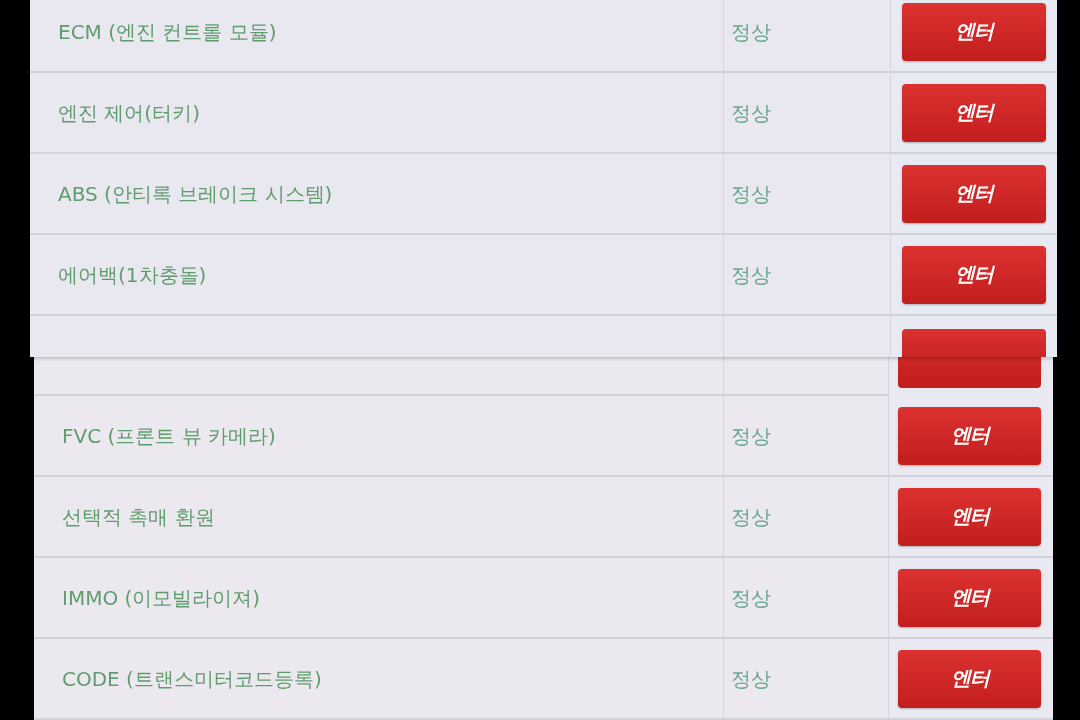 This screenshot has width=1080, height=720. Describe the element at coordinates (167, 31) in the screenshot. I see `module-label: ECM (엔진 컨트롤 모듈)` at that location.